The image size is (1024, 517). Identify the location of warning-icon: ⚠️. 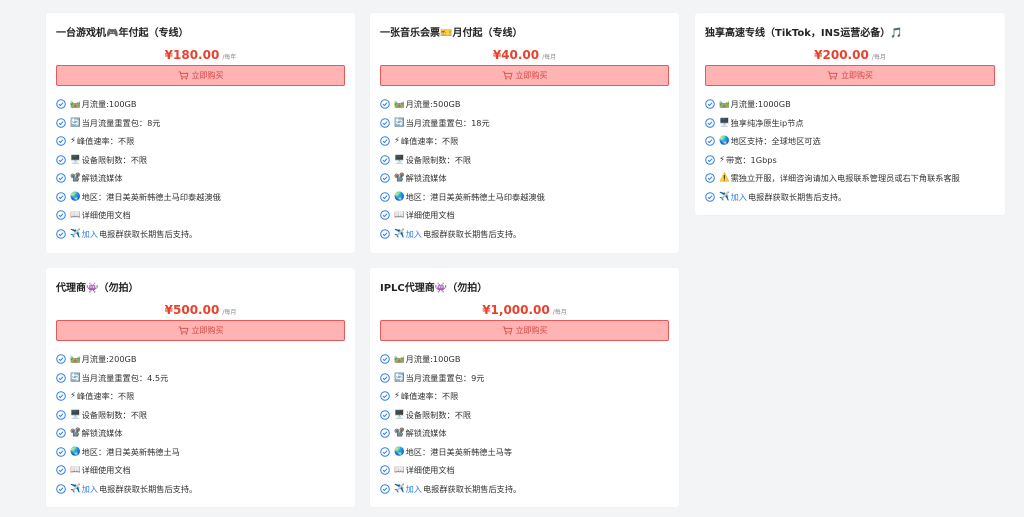
(724, 178).